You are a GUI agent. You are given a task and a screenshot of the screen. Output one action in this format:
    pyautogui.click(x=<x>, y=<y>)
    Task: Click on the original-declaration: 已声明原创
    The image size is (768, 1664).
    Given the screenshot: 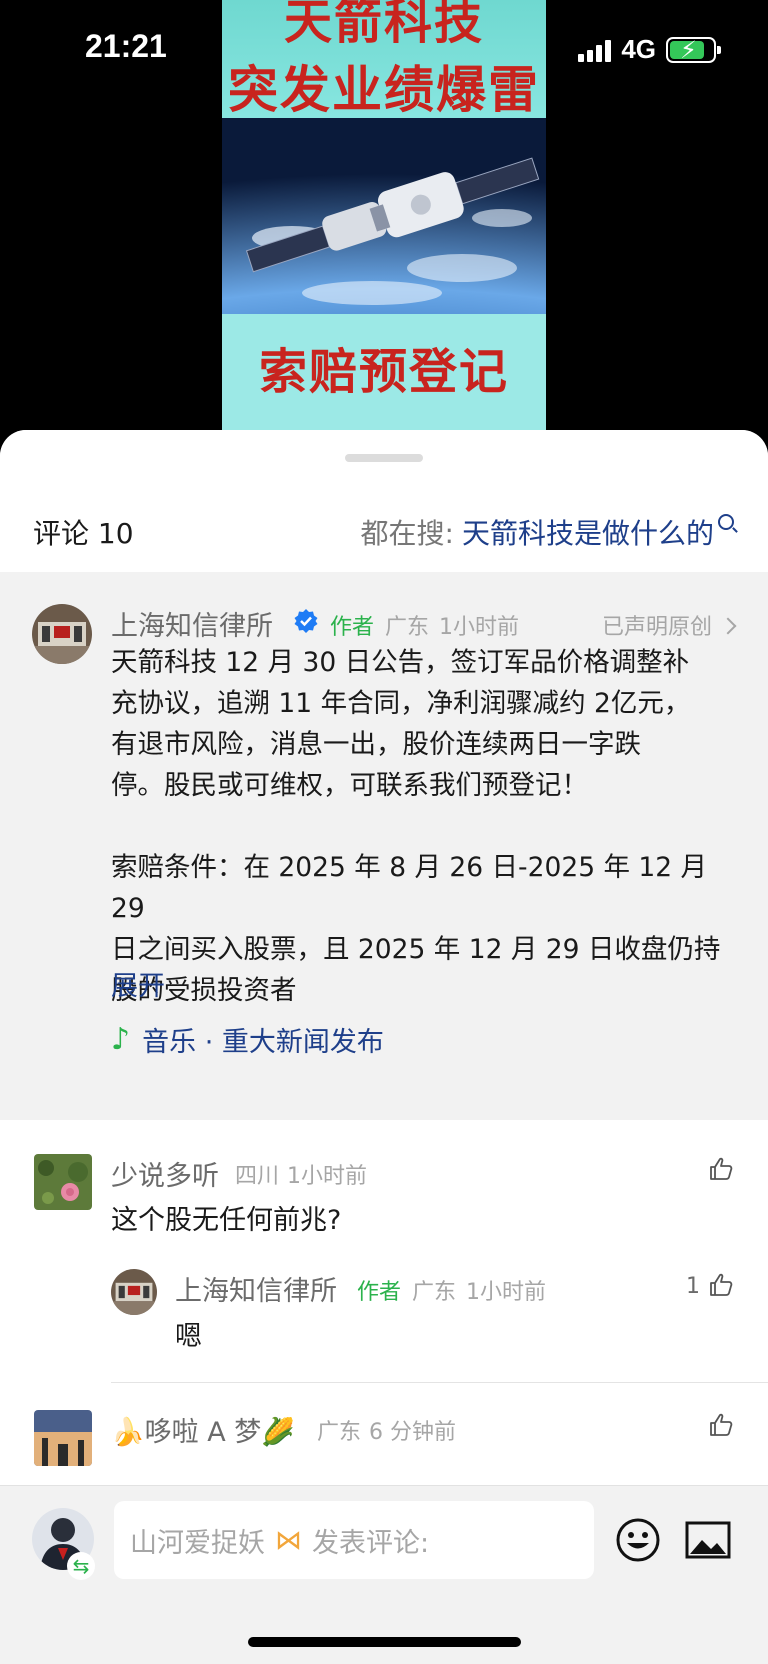 What is the action you would take?
    pyautogui.click(x=669, y=625)
    